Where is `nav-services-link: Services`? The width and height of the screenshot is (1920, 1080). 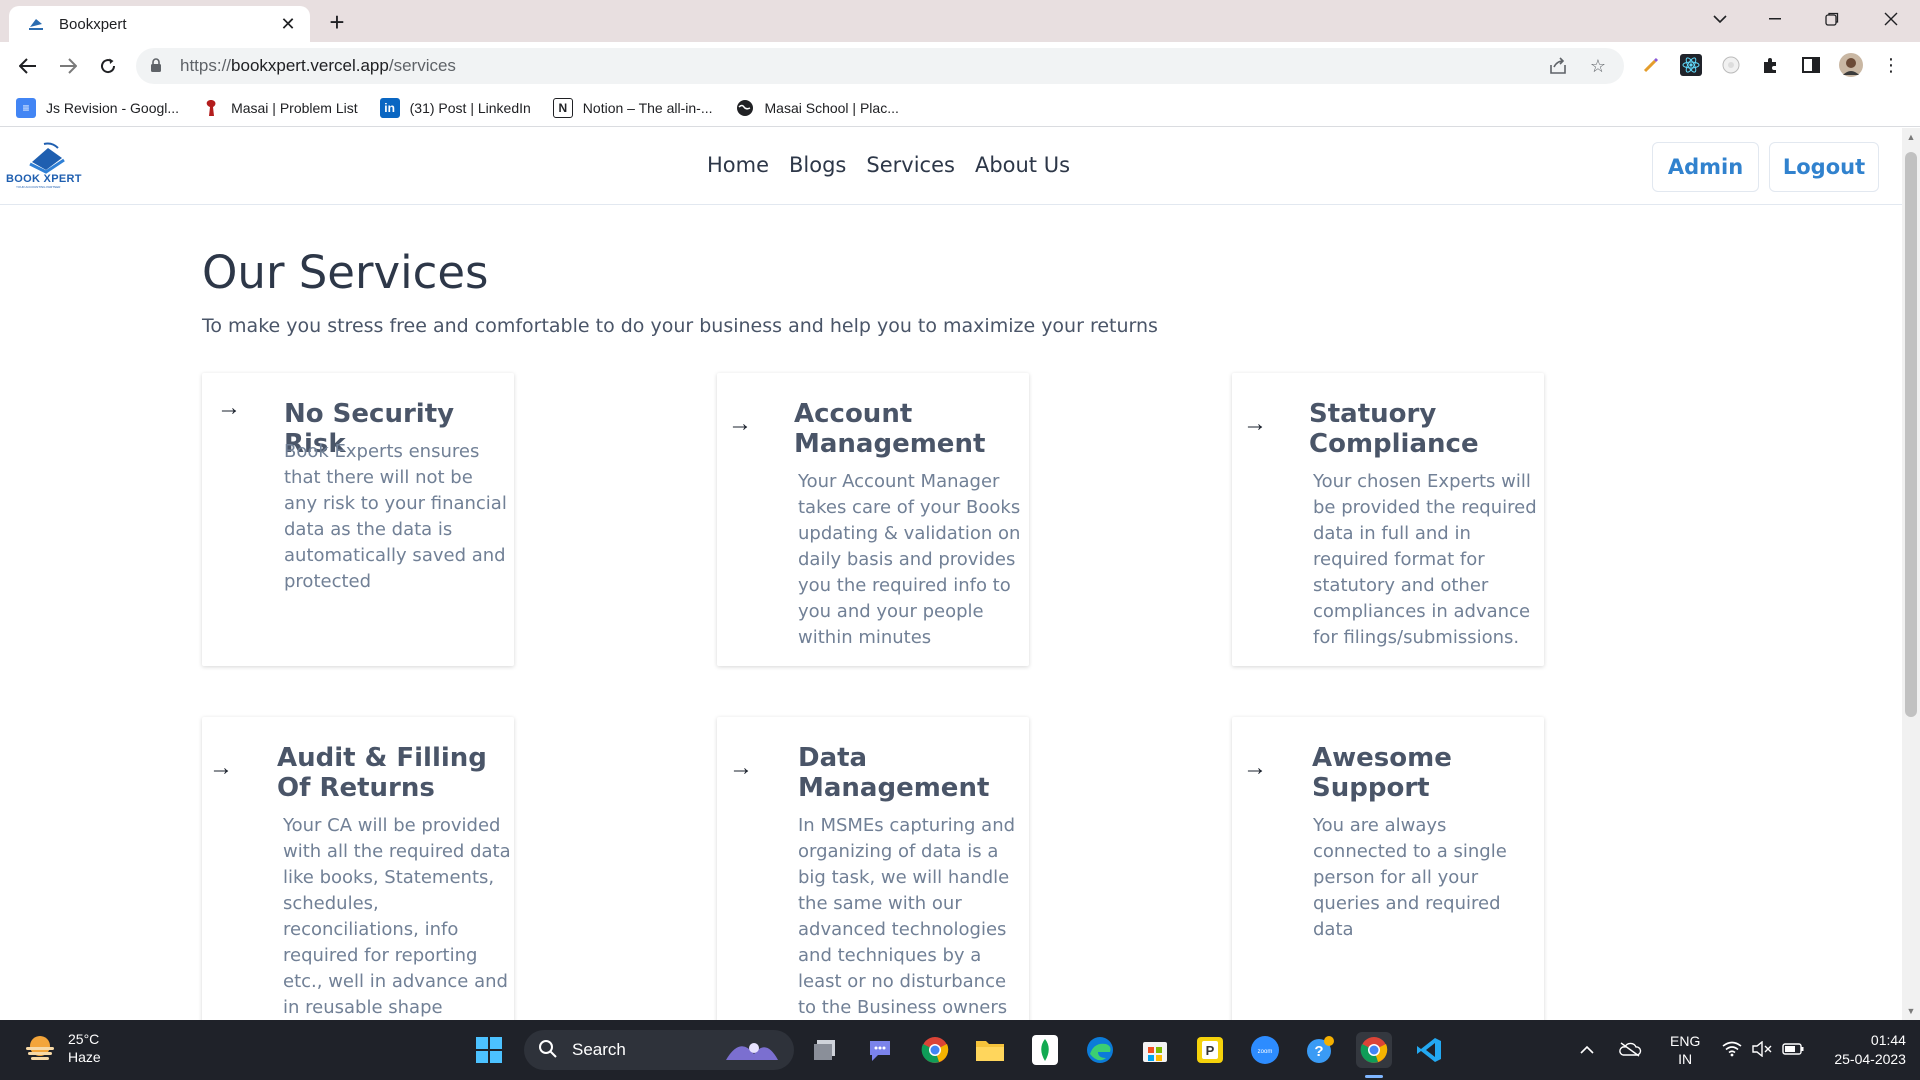 nav-services-link: Services is located at coordinates (910, 165).